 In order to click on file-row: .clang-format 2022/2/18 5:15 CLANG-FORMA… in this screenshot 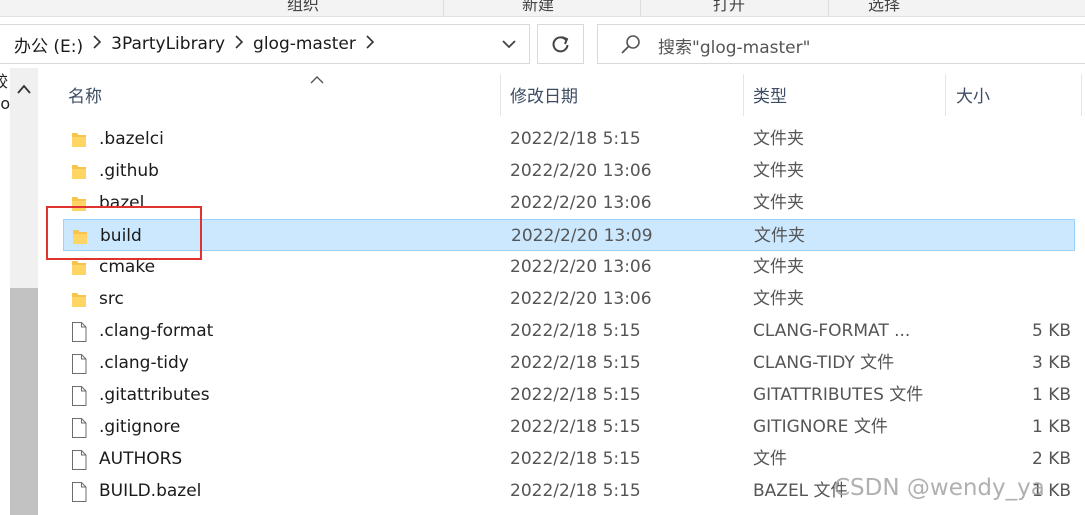, I will do `click(569, 331)`.